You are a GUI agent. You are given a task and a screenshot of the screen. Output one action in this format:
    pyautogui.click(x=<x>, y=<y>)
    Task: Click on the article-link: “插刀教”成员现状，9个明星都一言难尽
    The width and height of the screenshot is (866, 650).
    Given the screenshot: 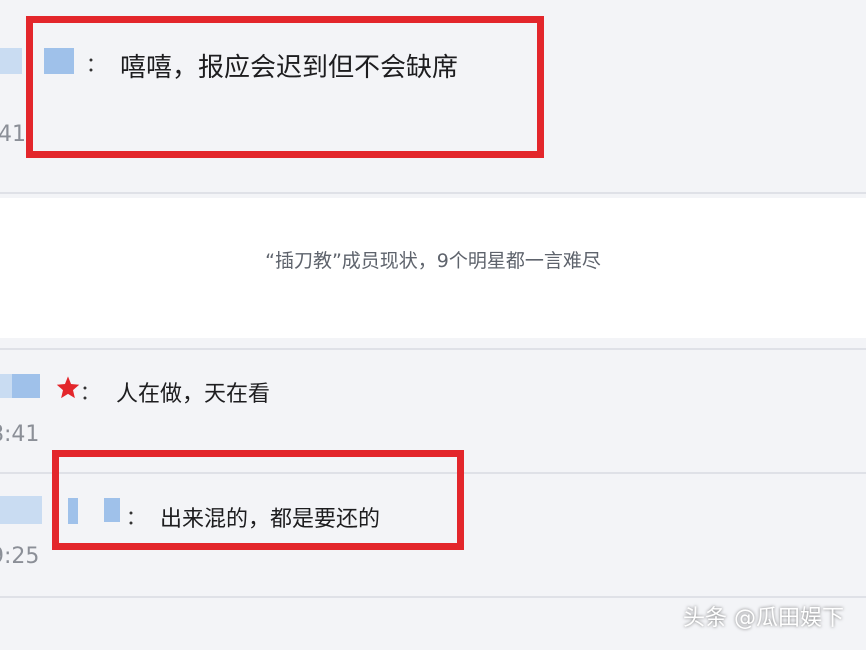 What is the action you would take?
    pyautogui.click(x=433, y=259)
    